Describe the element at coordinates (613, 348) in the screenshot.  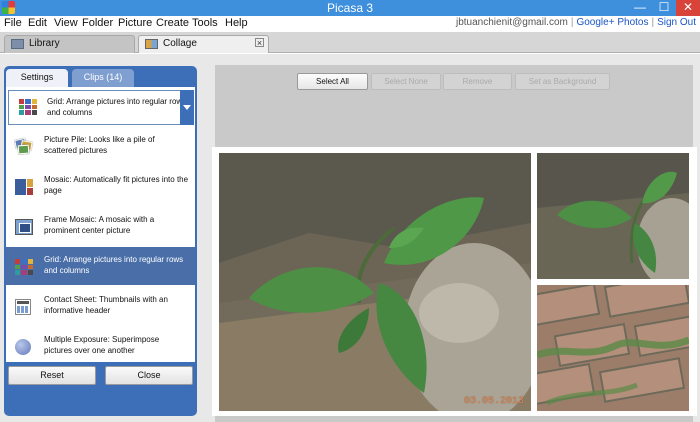
I see `collage-photo-brick-wall` at that location.